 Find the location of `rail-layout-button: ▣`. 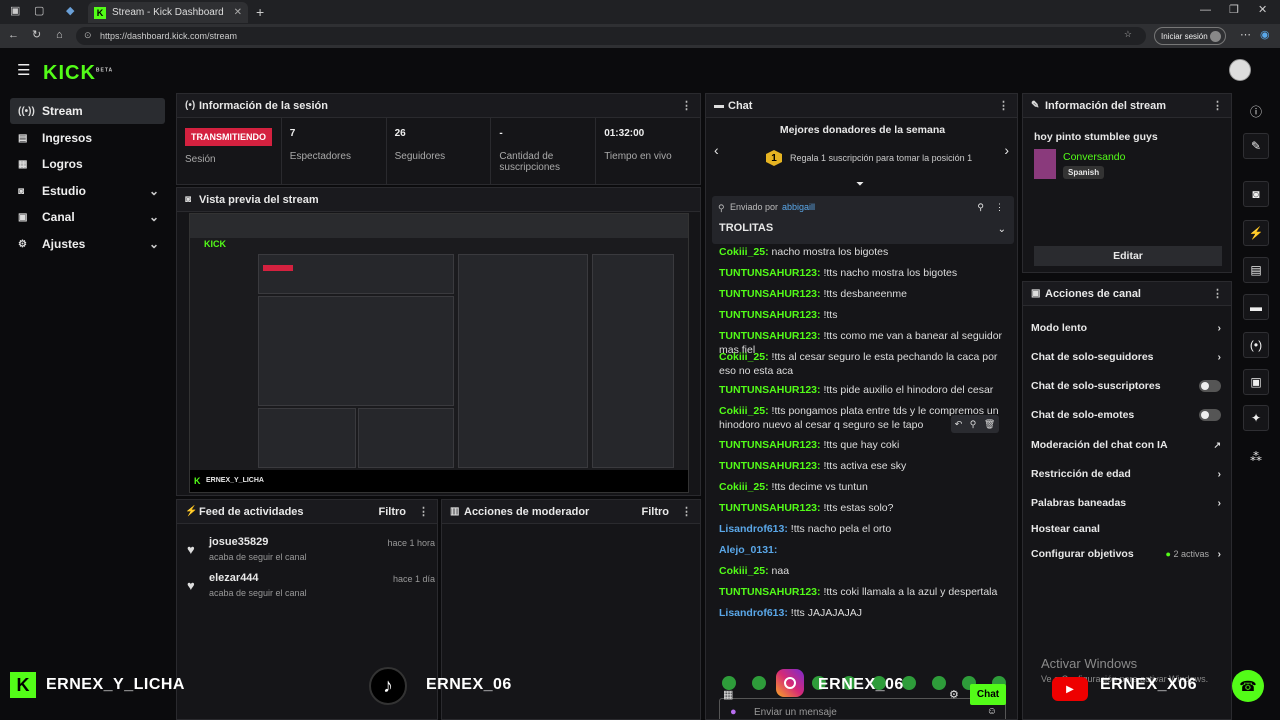

rail-layout-button: ▣ is located at coordinates (1256, 382).